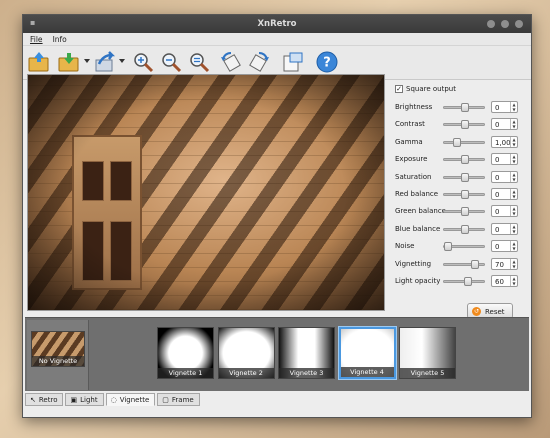  I want to click on save-button, so click(69, 62).